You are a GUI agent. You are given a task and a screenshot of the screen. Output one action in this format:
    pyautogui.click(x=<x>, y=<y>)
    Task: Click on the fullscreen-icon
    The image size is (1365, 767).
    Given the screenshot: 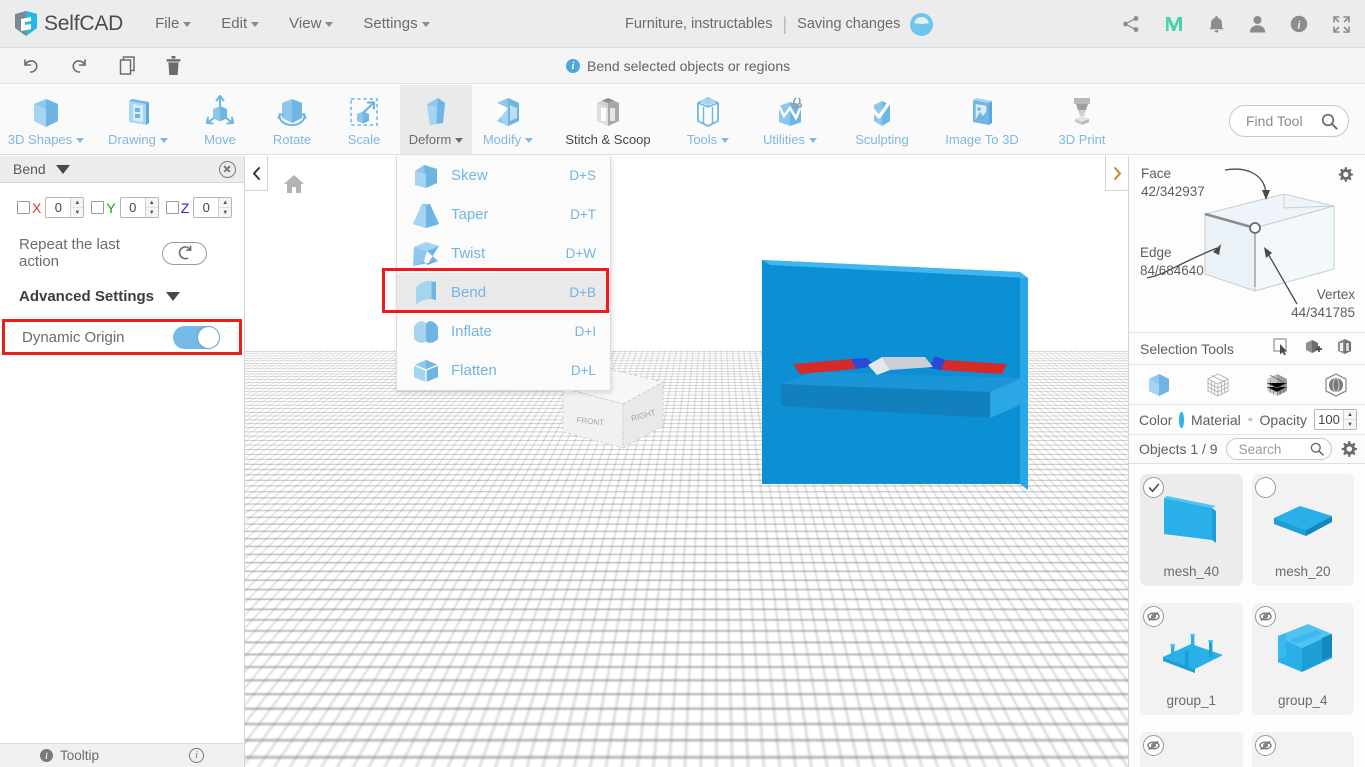 What is the action you would take?
    pyautogui.click(x=1341, y=24)
    